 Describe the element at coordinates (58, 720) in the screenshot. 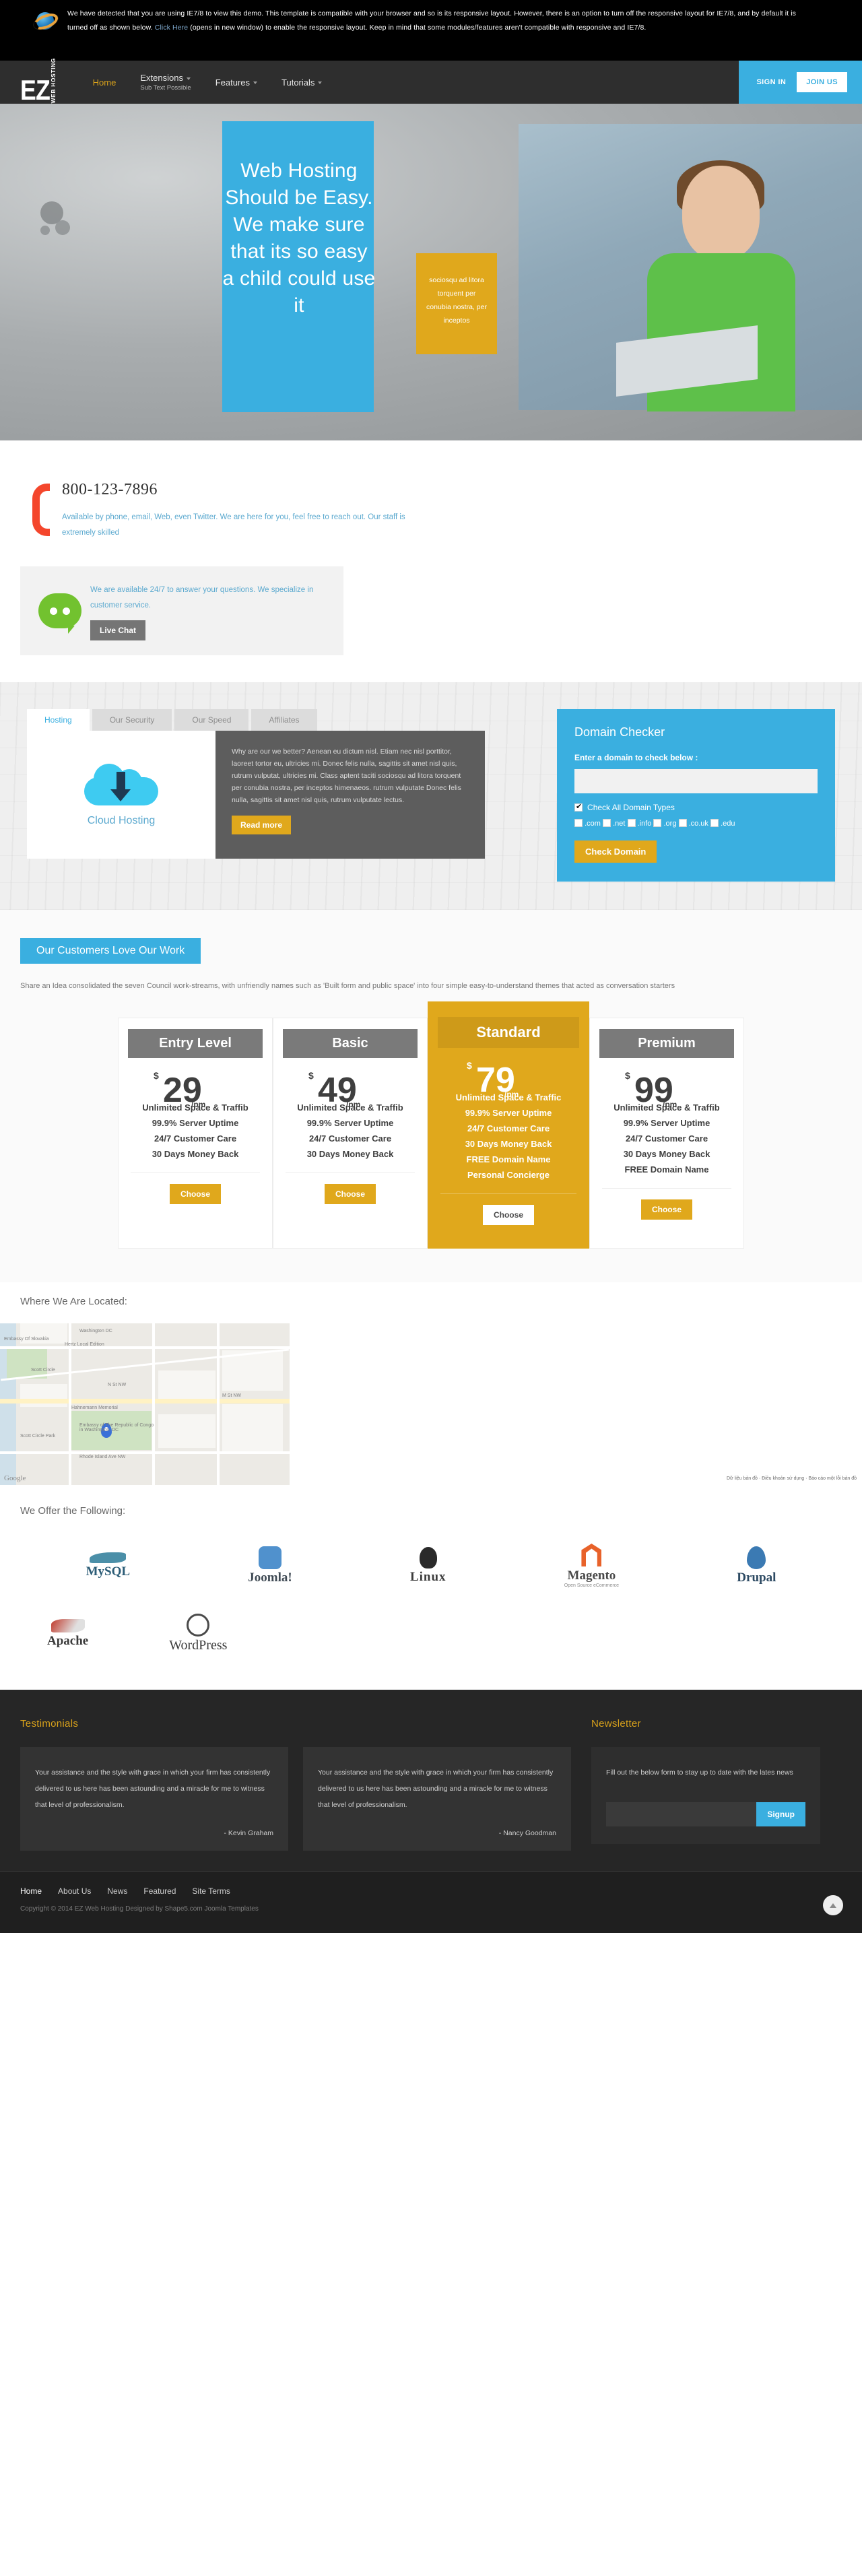

I see `tab-hosting: Hosting` at that location.